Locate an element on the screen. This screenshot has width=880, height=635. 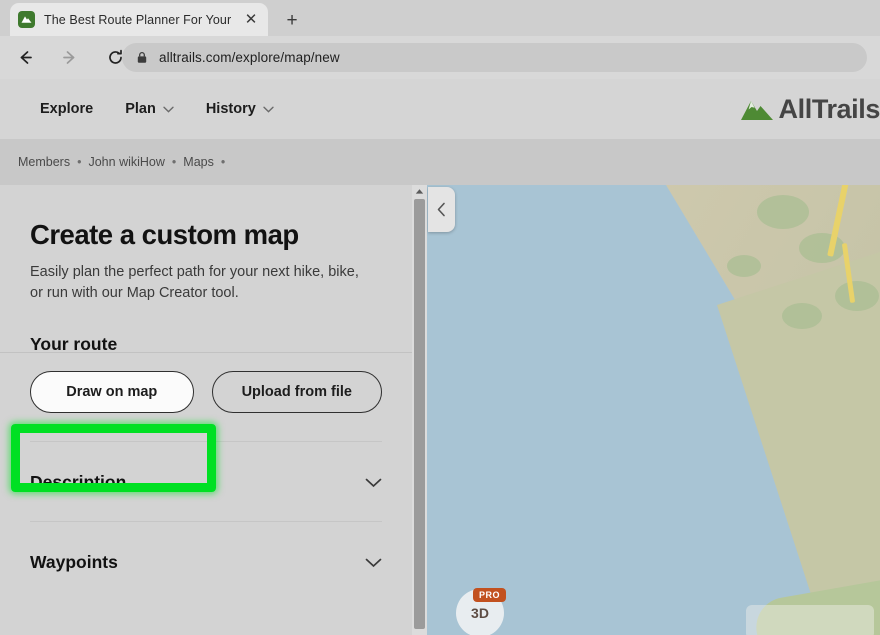
browser-tab: The Best Route Planner For Your ✕ is located at coordinates (139, 19).